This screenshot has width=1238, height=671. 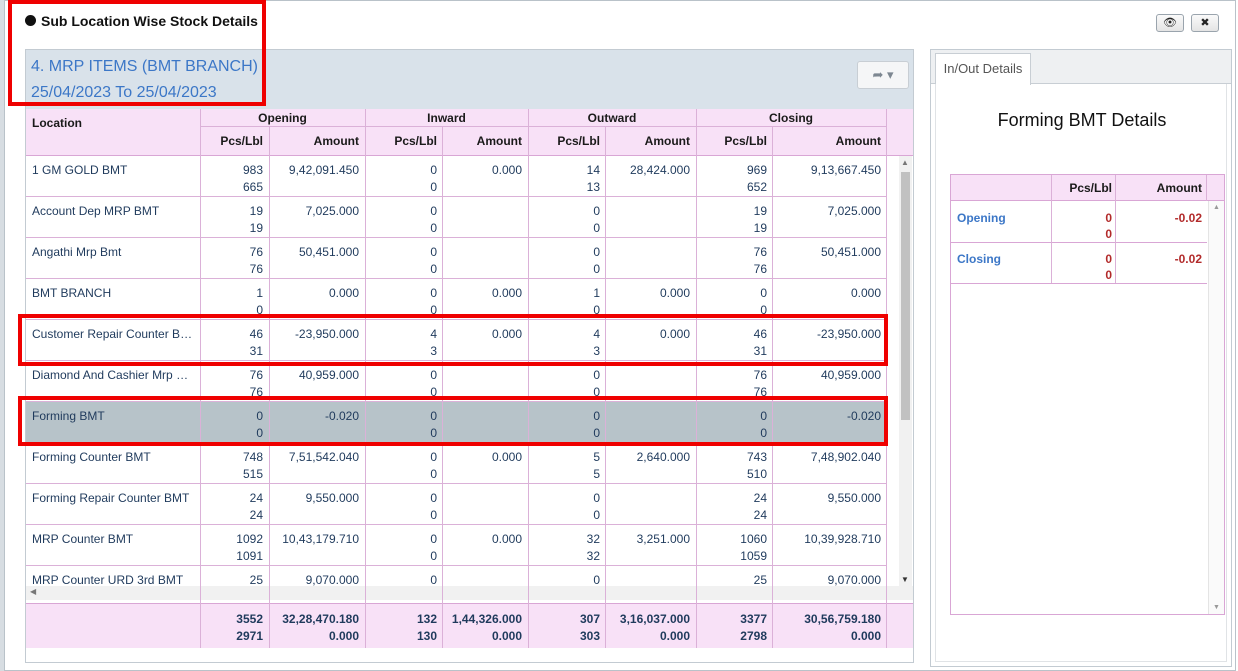 I want to click on col-inward-amount: Amount, so click(x=482, y=141).